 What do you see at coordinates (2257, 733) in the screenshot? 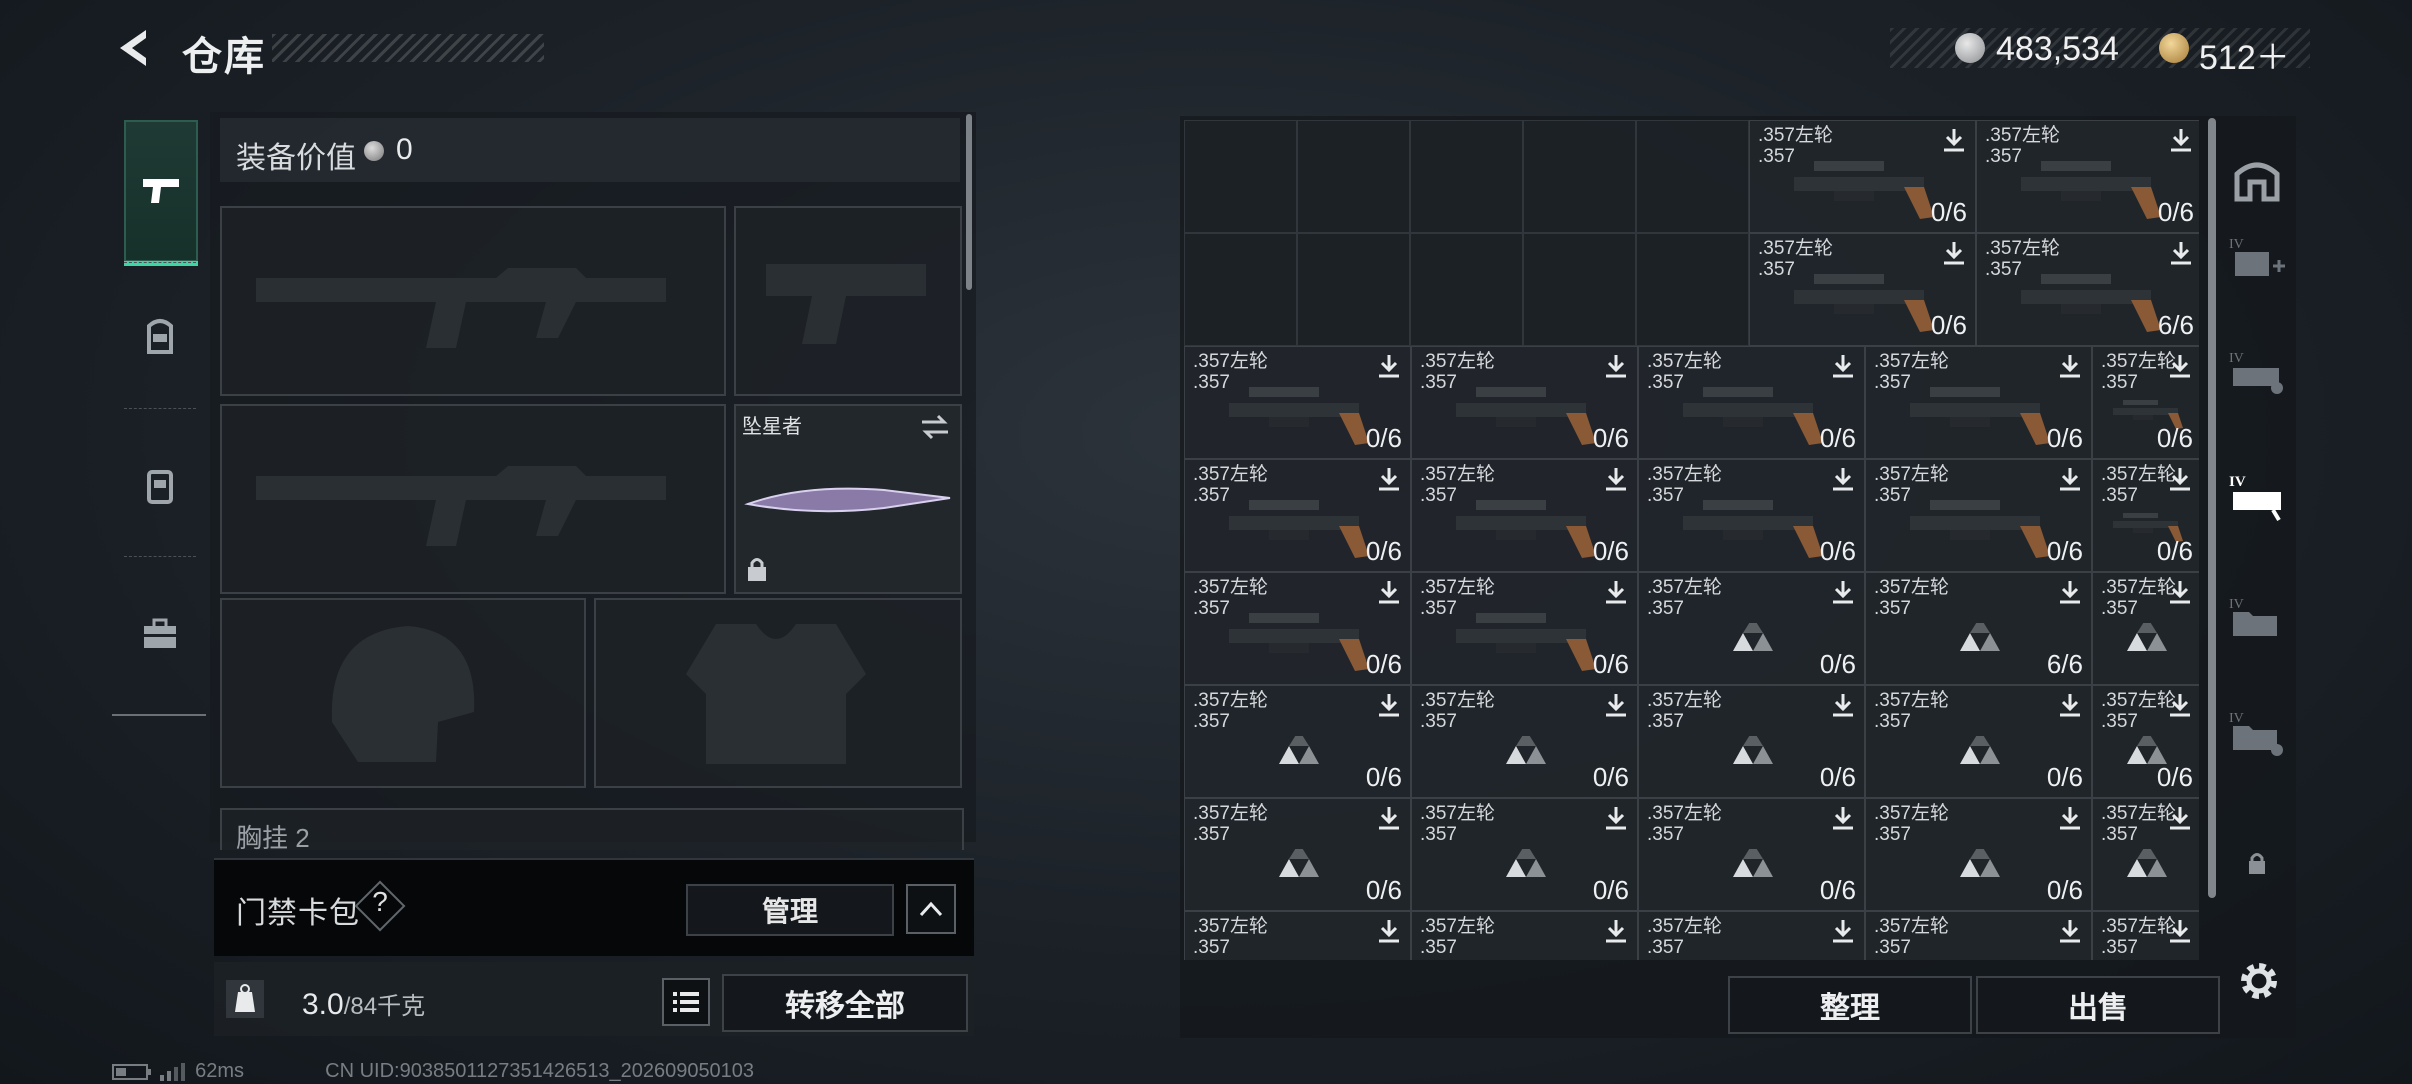
I see `category-misc: IV` at bounding box center [2257, 733].